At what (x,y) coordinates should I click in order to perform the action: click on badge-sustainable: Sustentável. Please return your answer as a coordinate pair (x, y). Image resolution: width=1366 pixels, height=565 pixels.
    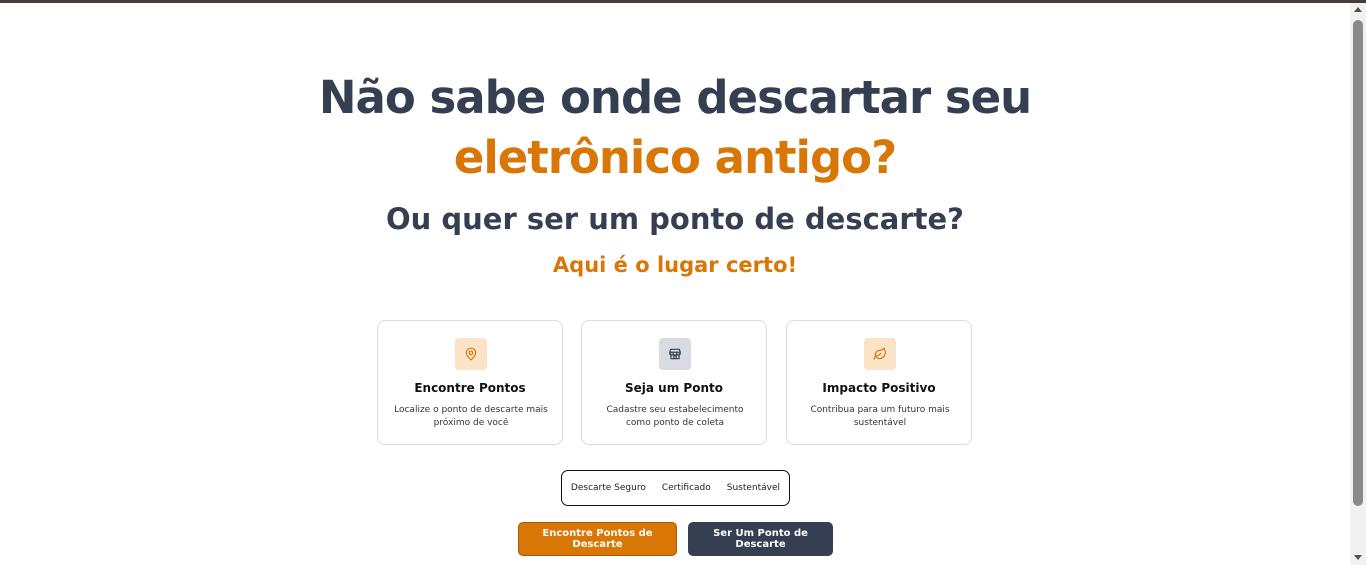
    Looking at the image, I should click on (753, 488).